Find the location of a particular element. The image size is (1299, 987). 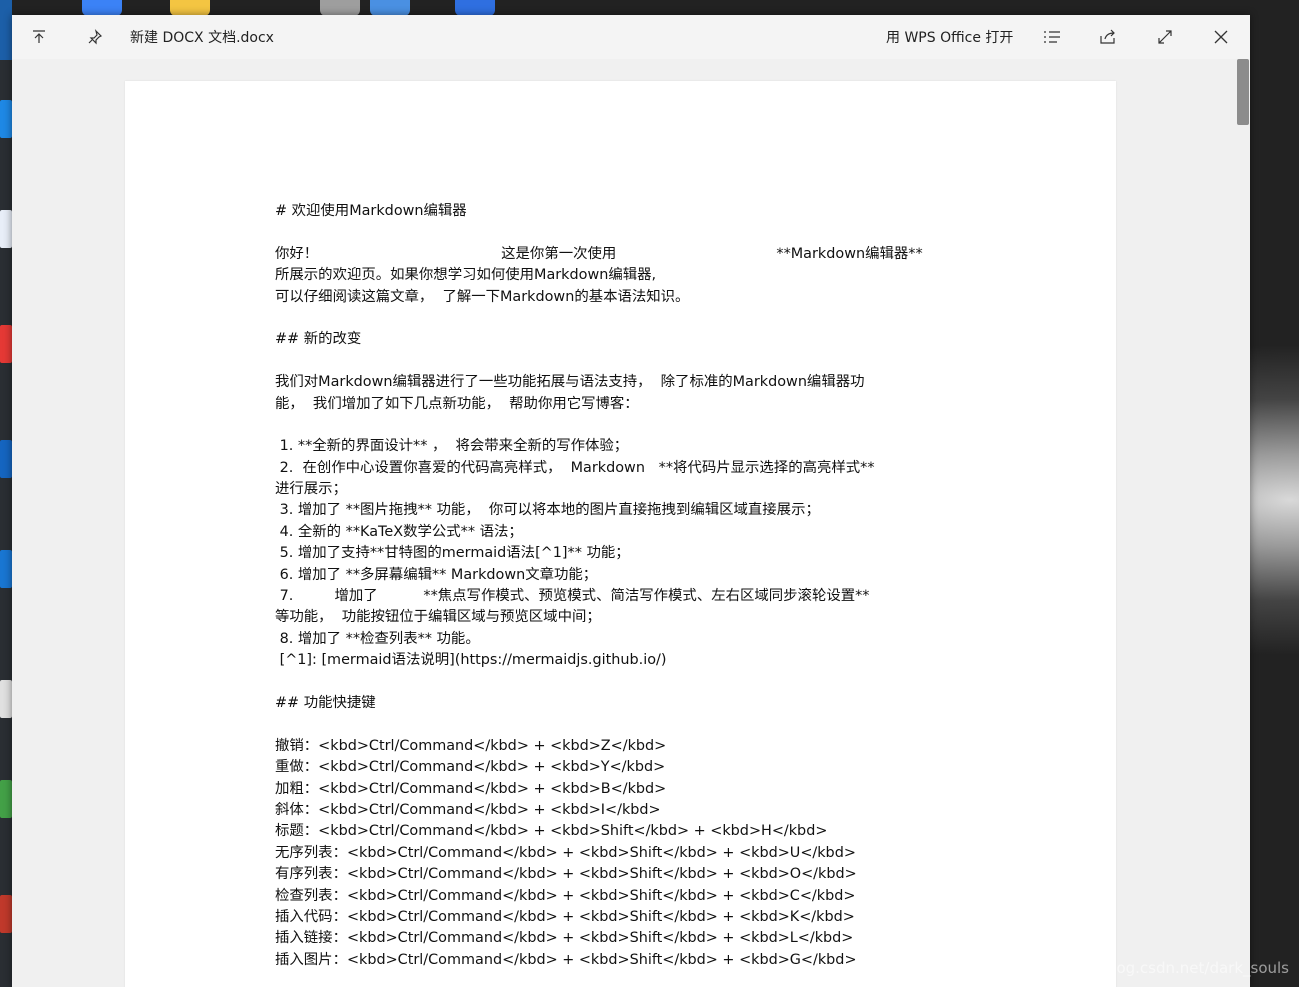

close-icon is located at coordinates (1221, 37).